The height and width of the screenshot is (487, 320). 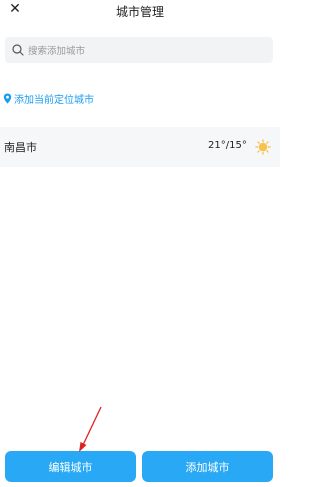 I want to click on add-current-location-button: 添加当前定位城市, so click(x=48, y=98).